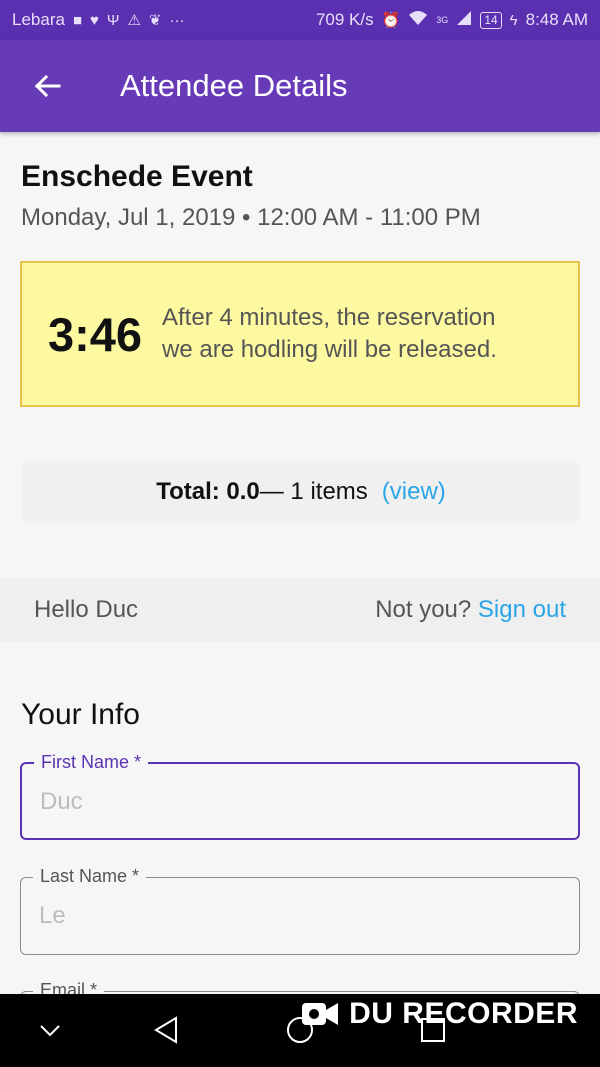  I want to click on bird-icon: ❦, so click(155, 20).